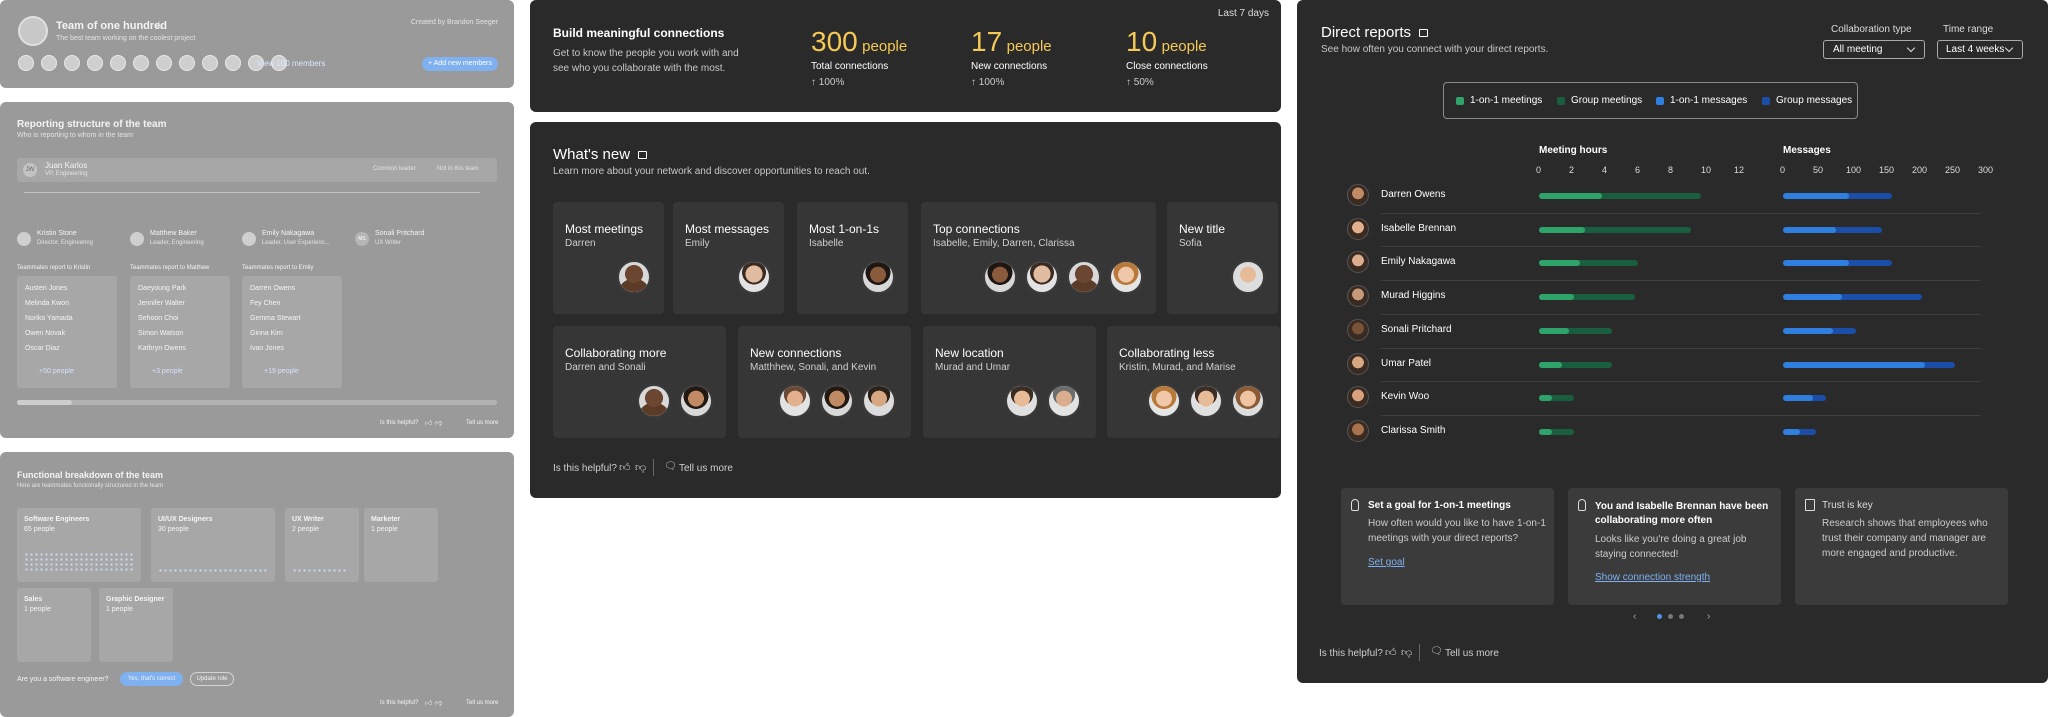  Describe the element at coordinates (639, 382) in the screenshot. I see `insight-card: Collaborating more Darren and Sonali` at that location.